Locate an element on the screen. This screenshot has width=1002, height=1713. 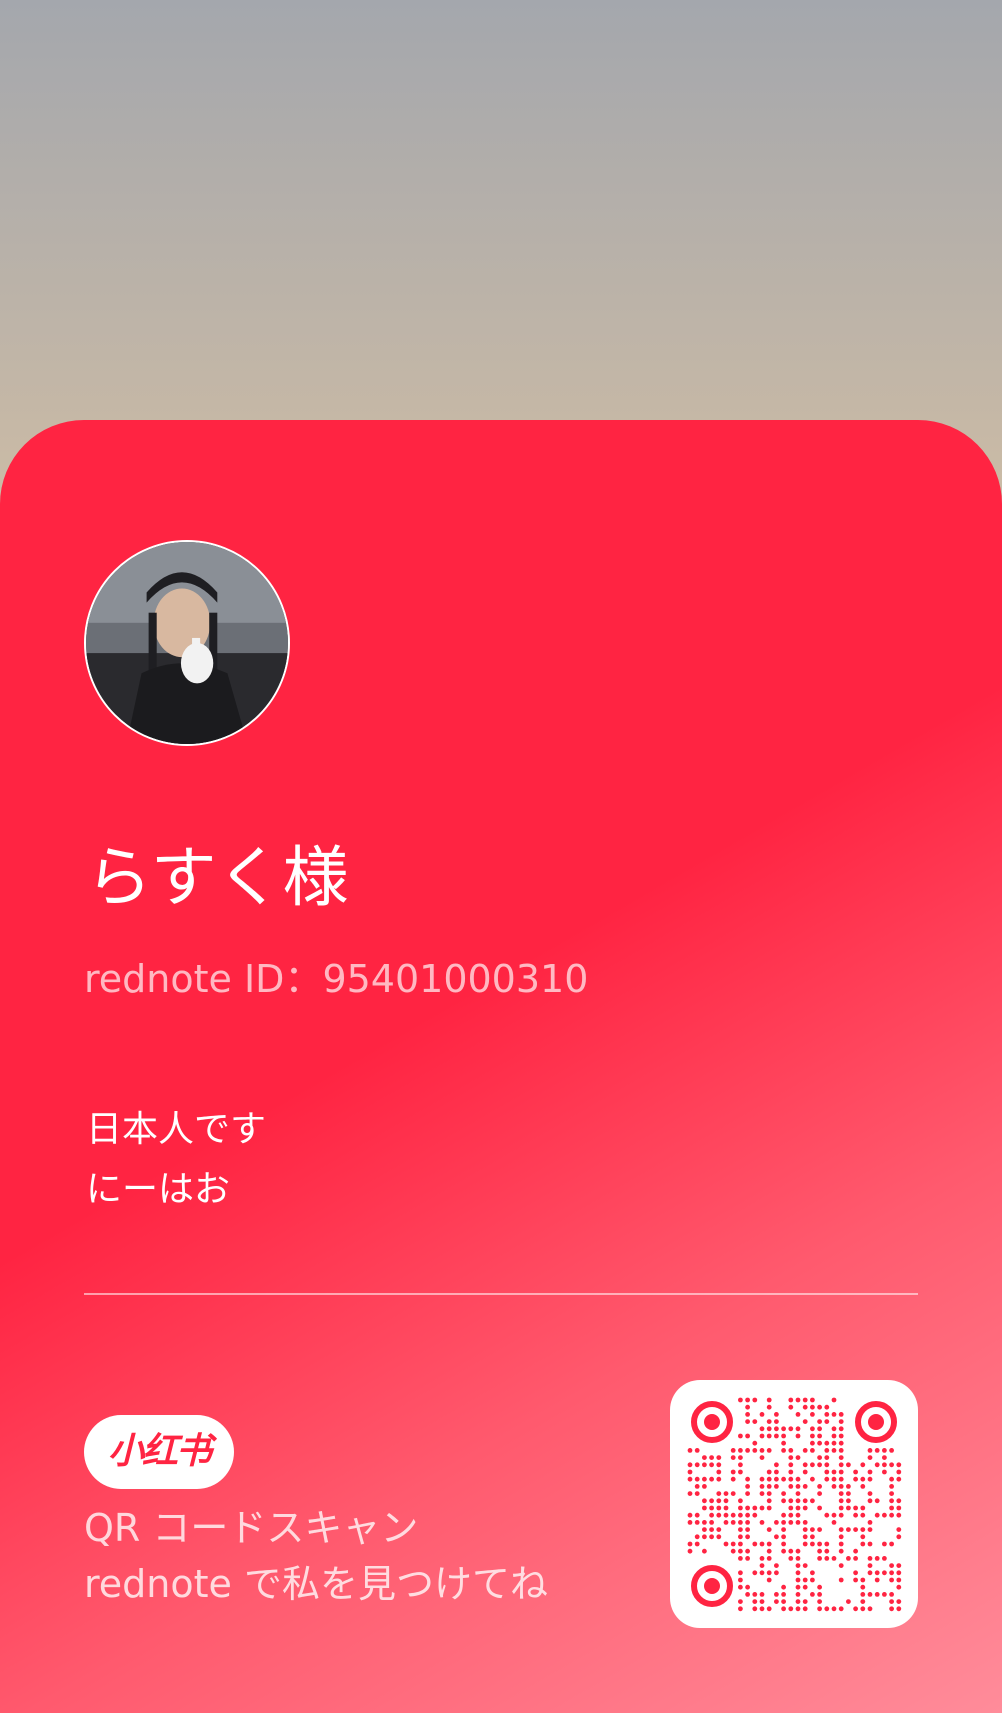
logo-text: 小红书 is located at coordinates (159, 1451).